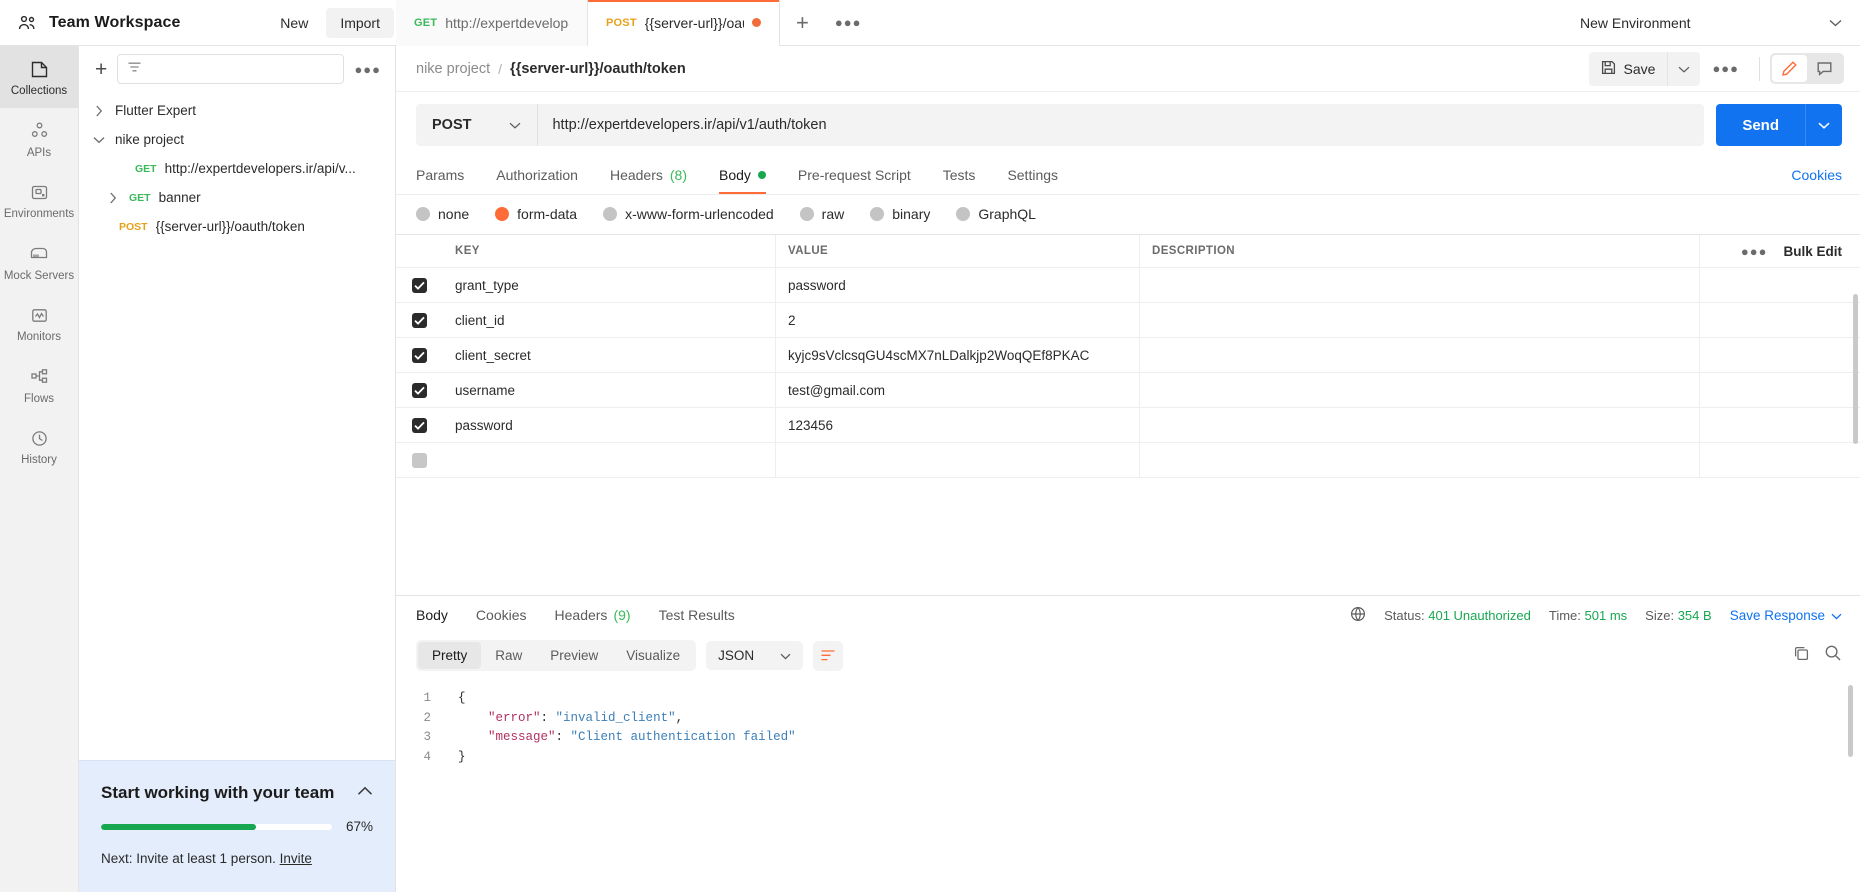  What do you see at coordinates (1786, 615) in the screenshot?
I see `save-response-button: Save Response` at bounding box center [1786, 615].